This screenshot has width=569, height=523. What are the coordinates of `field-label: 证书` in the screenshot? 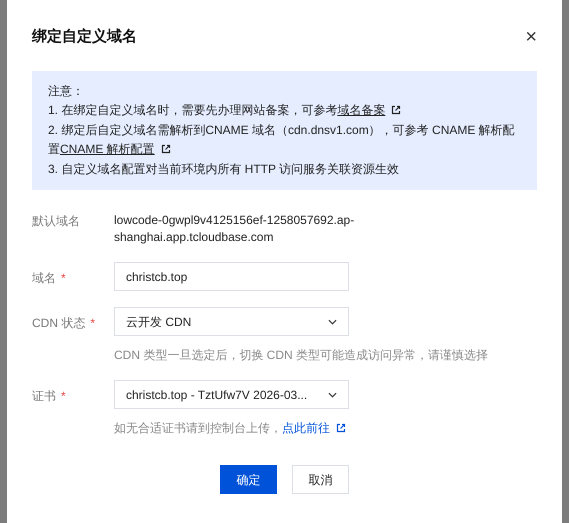 It's located at (44, 396).